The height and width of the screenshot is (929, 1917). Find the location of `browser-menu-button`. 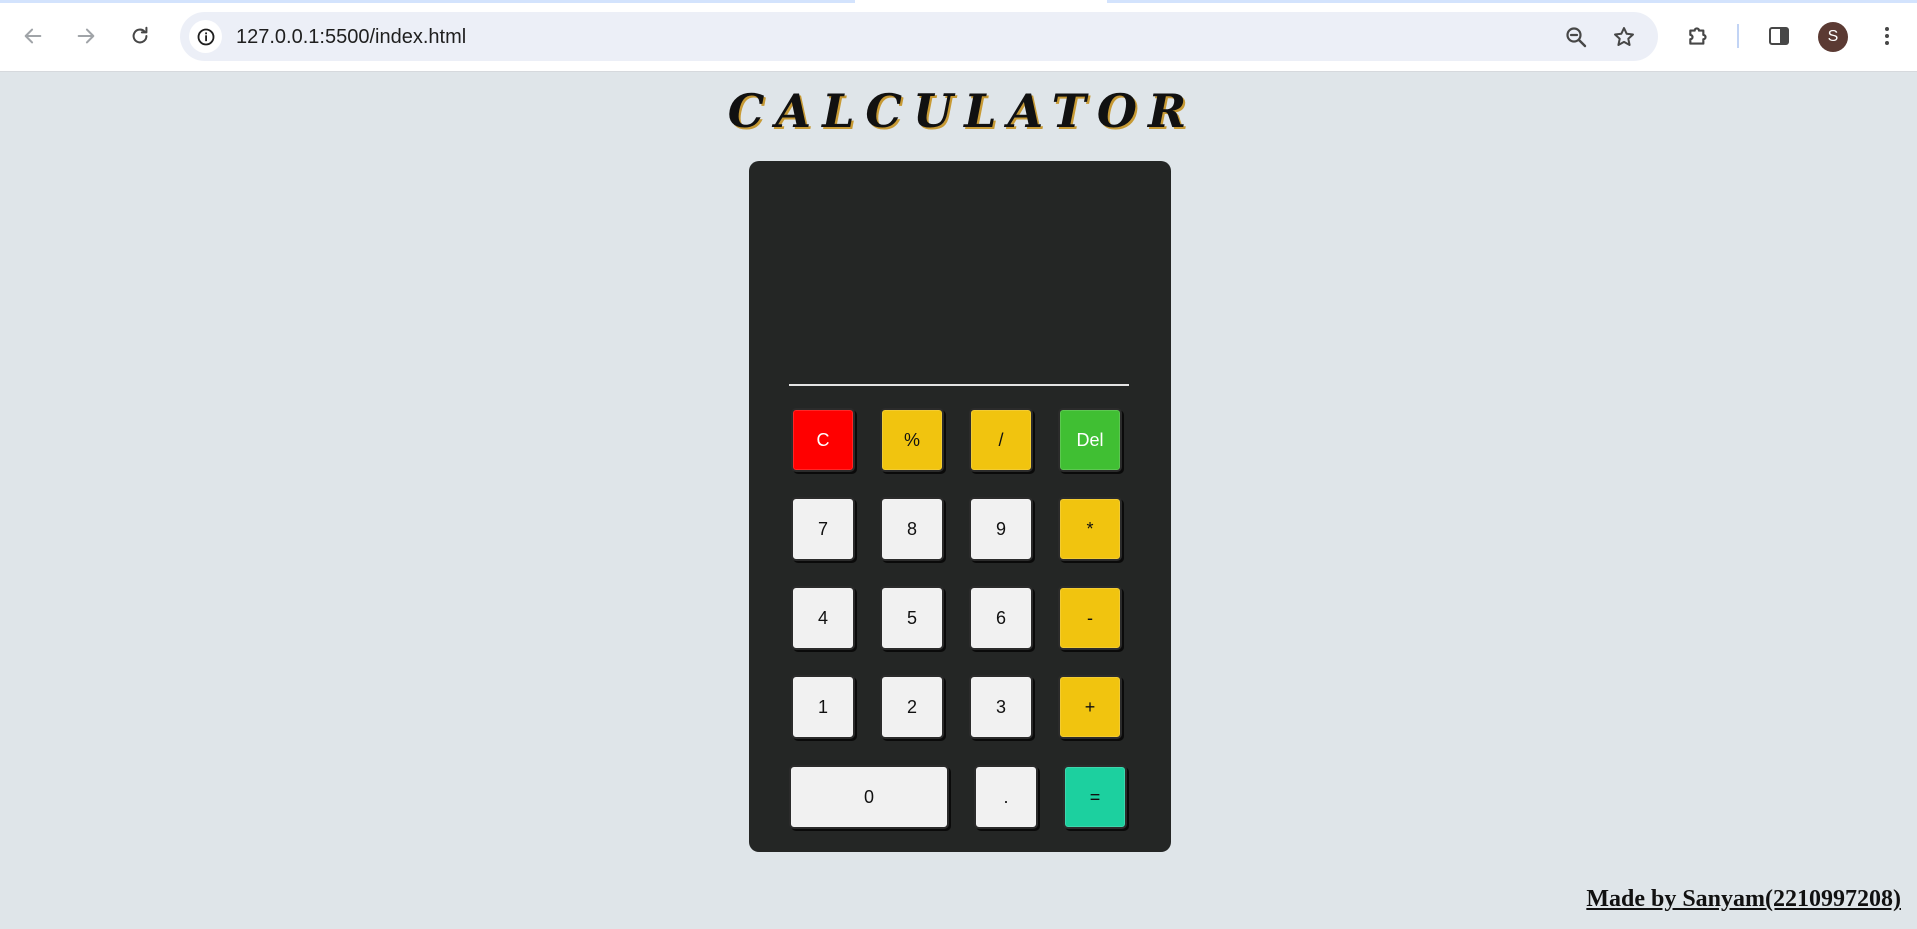

browser-menu-button is located at coordinates (1887, 36).